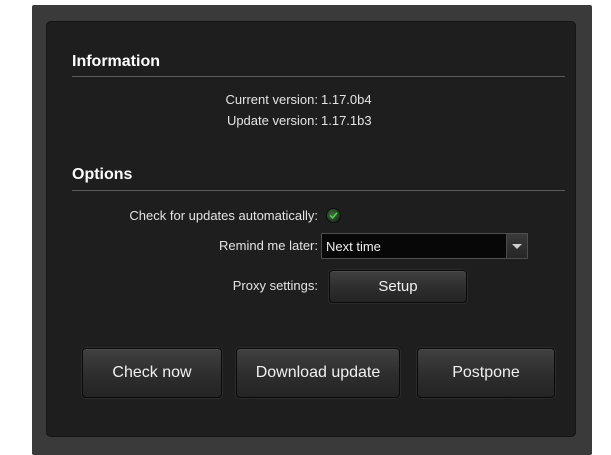 This screenshot has width=611, height=455. I want to click on remind-selected-value: Next time, so click(353, 246).